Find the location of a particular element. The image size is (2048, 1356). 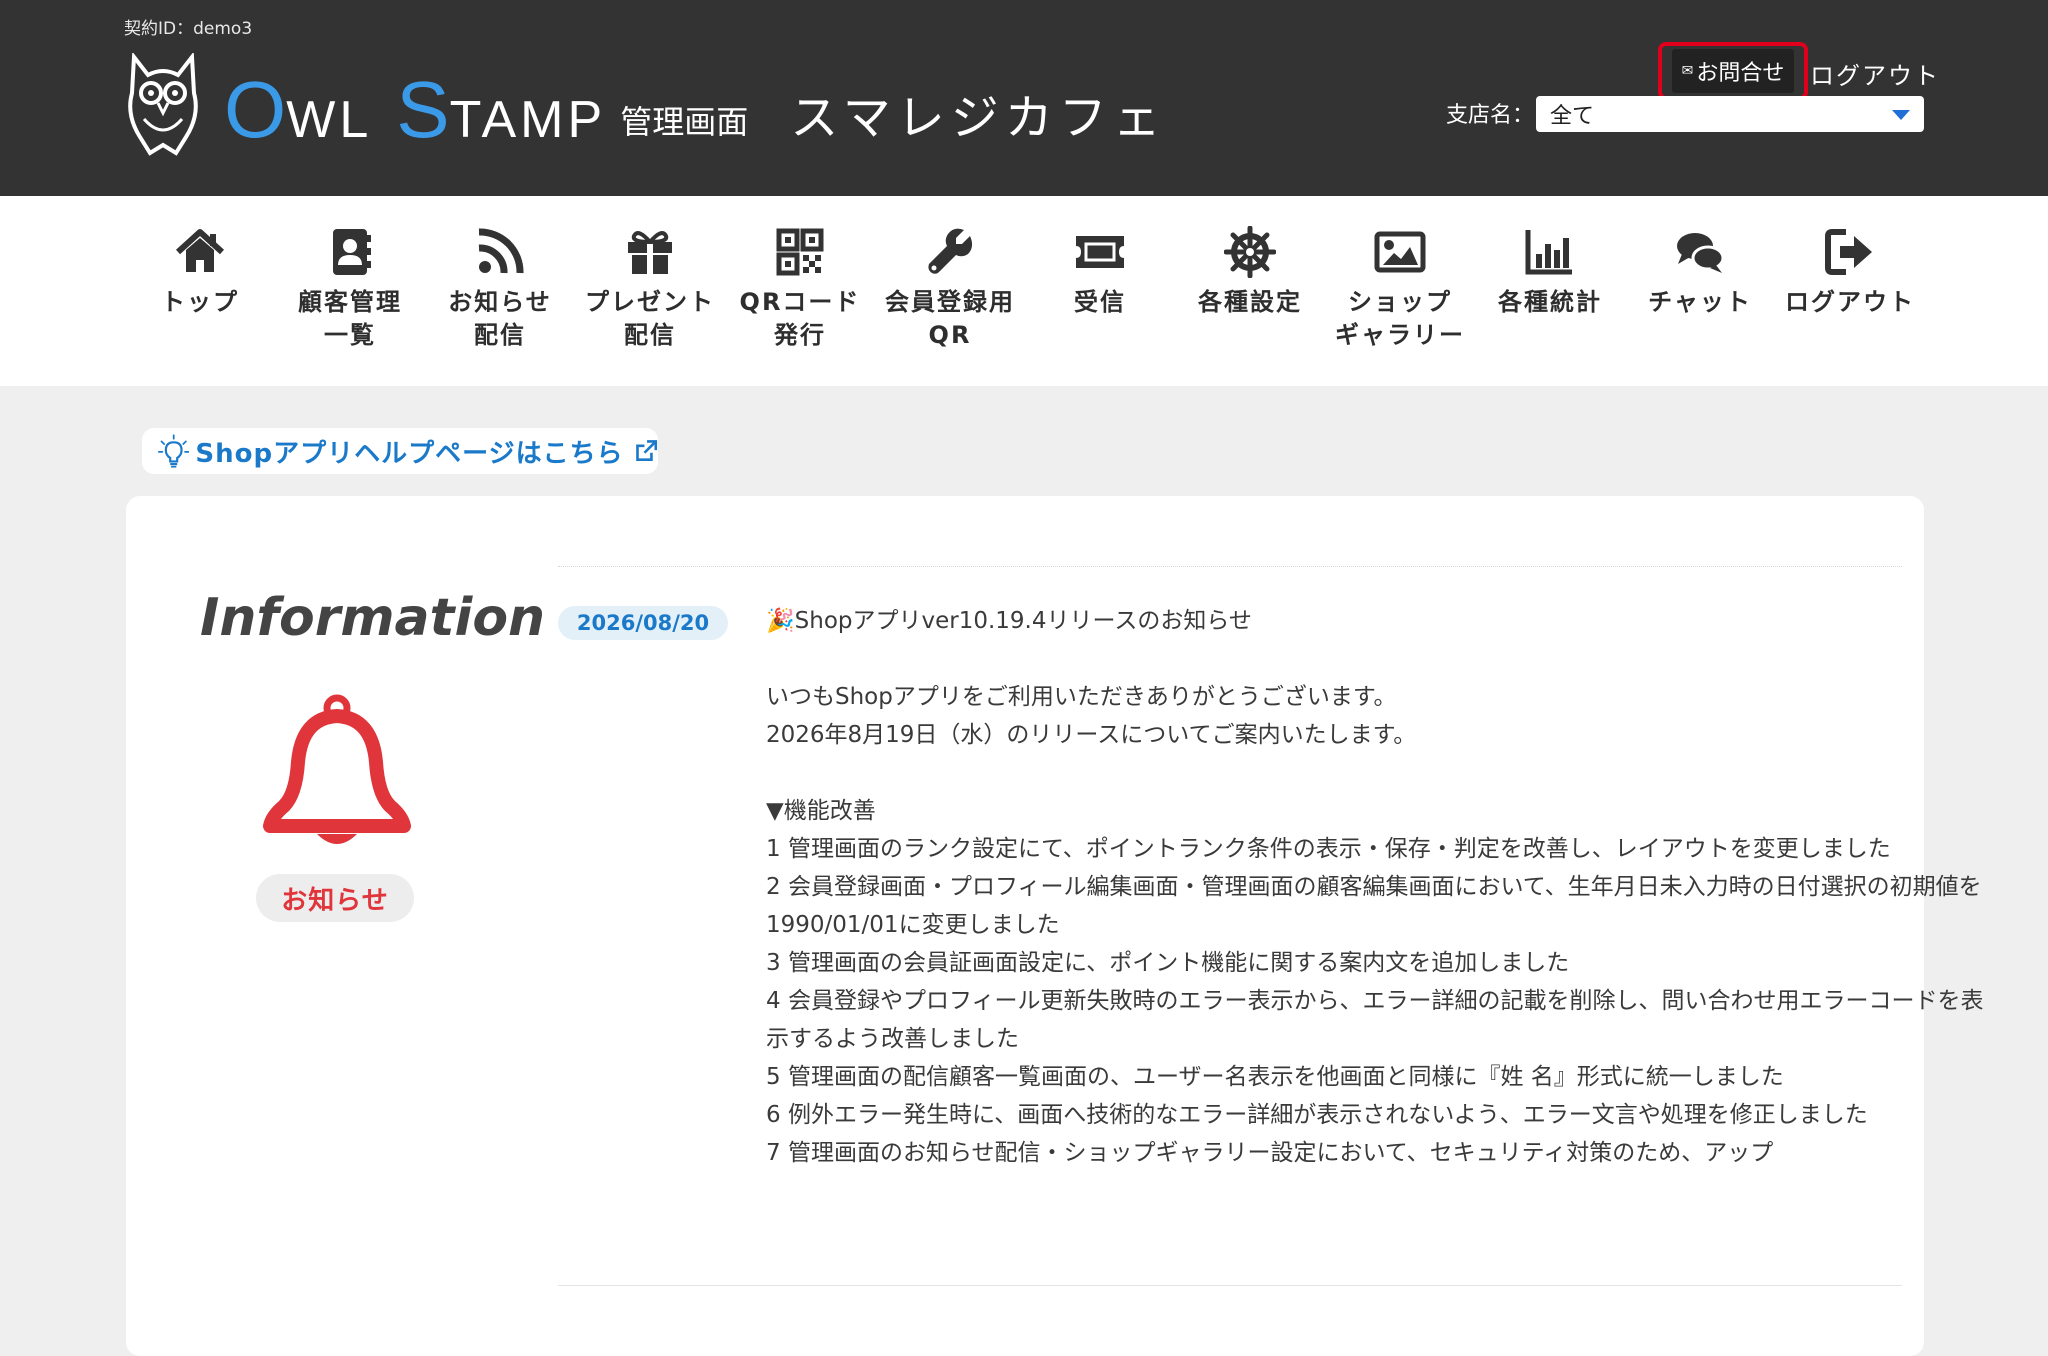

logo-admin-label: 管理画面 is located at coordinates (684, 122).